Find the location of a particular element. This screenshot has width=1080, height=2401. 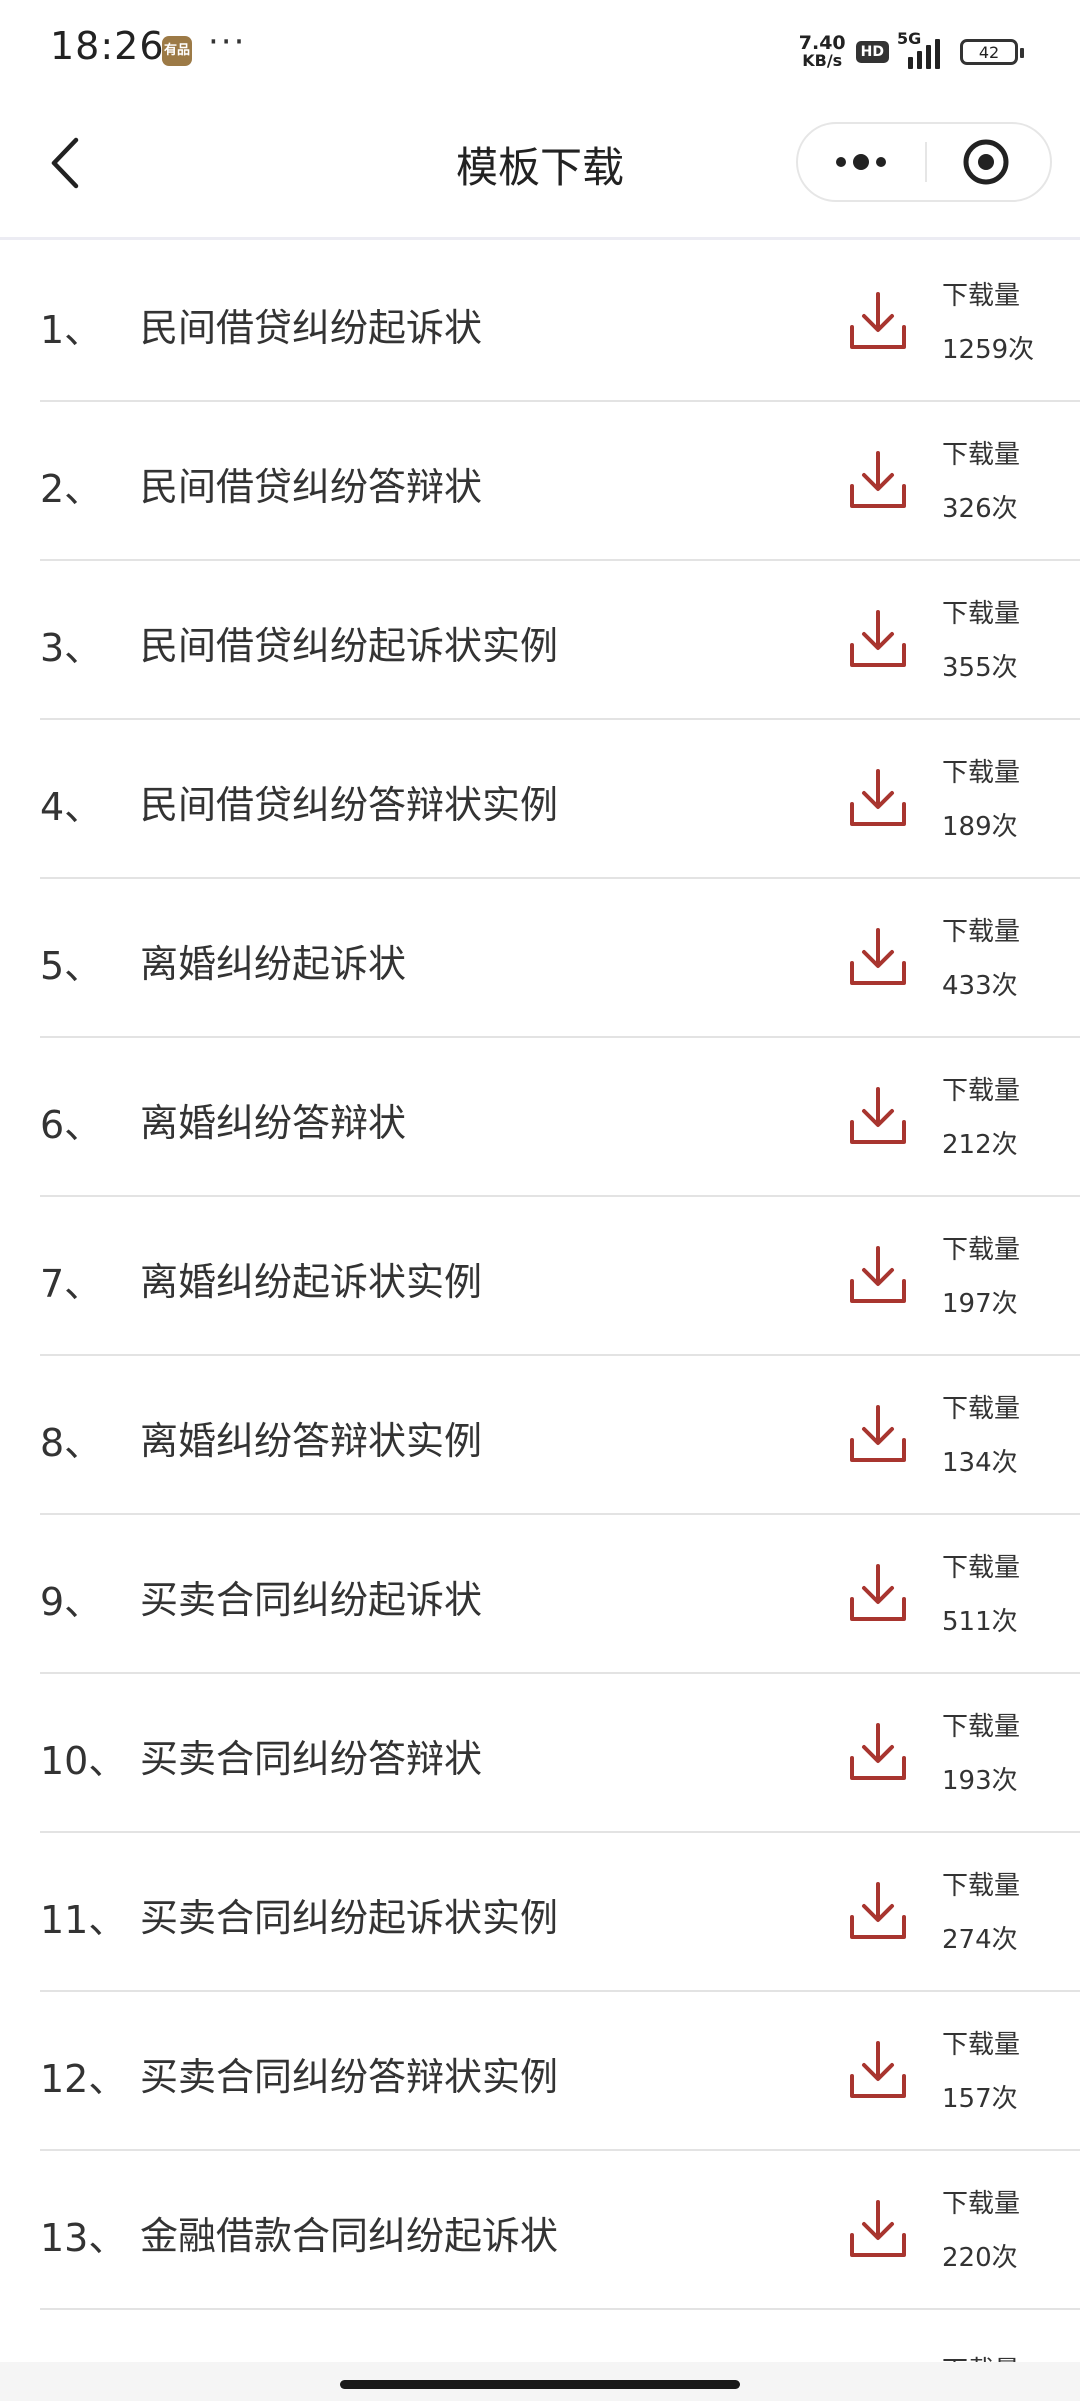

template-index: 8、 is located at coordinates (71, 1443).